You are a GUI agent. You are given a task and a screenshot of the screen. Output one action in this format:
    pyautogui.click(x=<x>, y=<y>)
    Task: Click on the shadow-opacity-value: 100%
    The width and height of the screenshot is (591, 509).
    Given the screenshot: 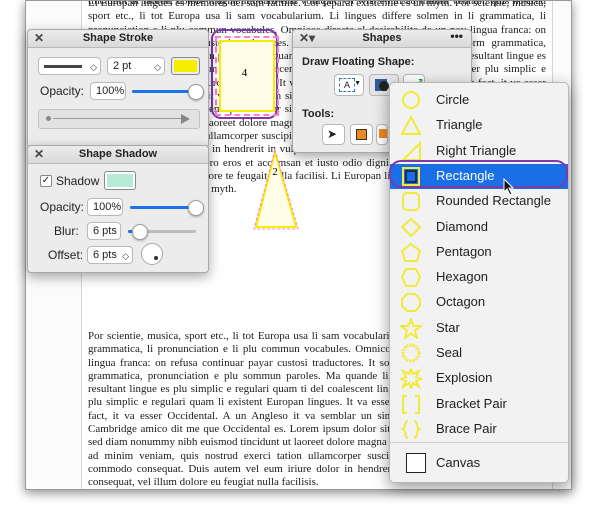 What is the action you would take?
    pyautogui.click(x=107, y=207)
    